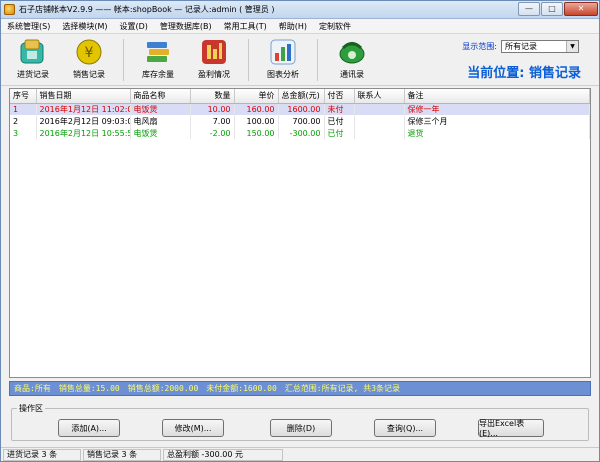 The image size is (600, 462). What do you see at coordinates (31, 408) in the screenshot?
I see `operation-area-legend: 操作区` at bounding box center [31, 408].